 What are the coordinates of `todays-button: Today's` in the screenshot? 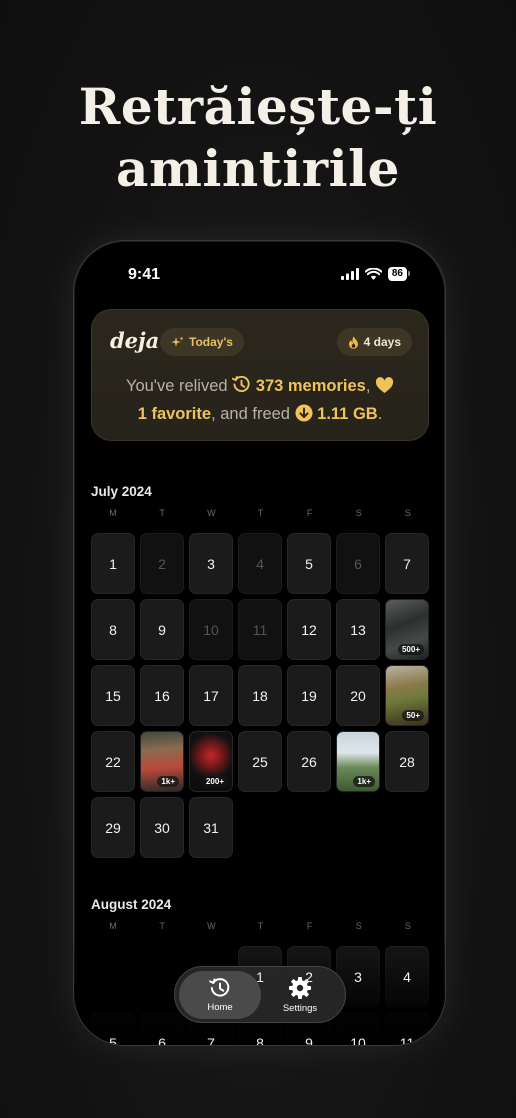 It's located at (202, 342).